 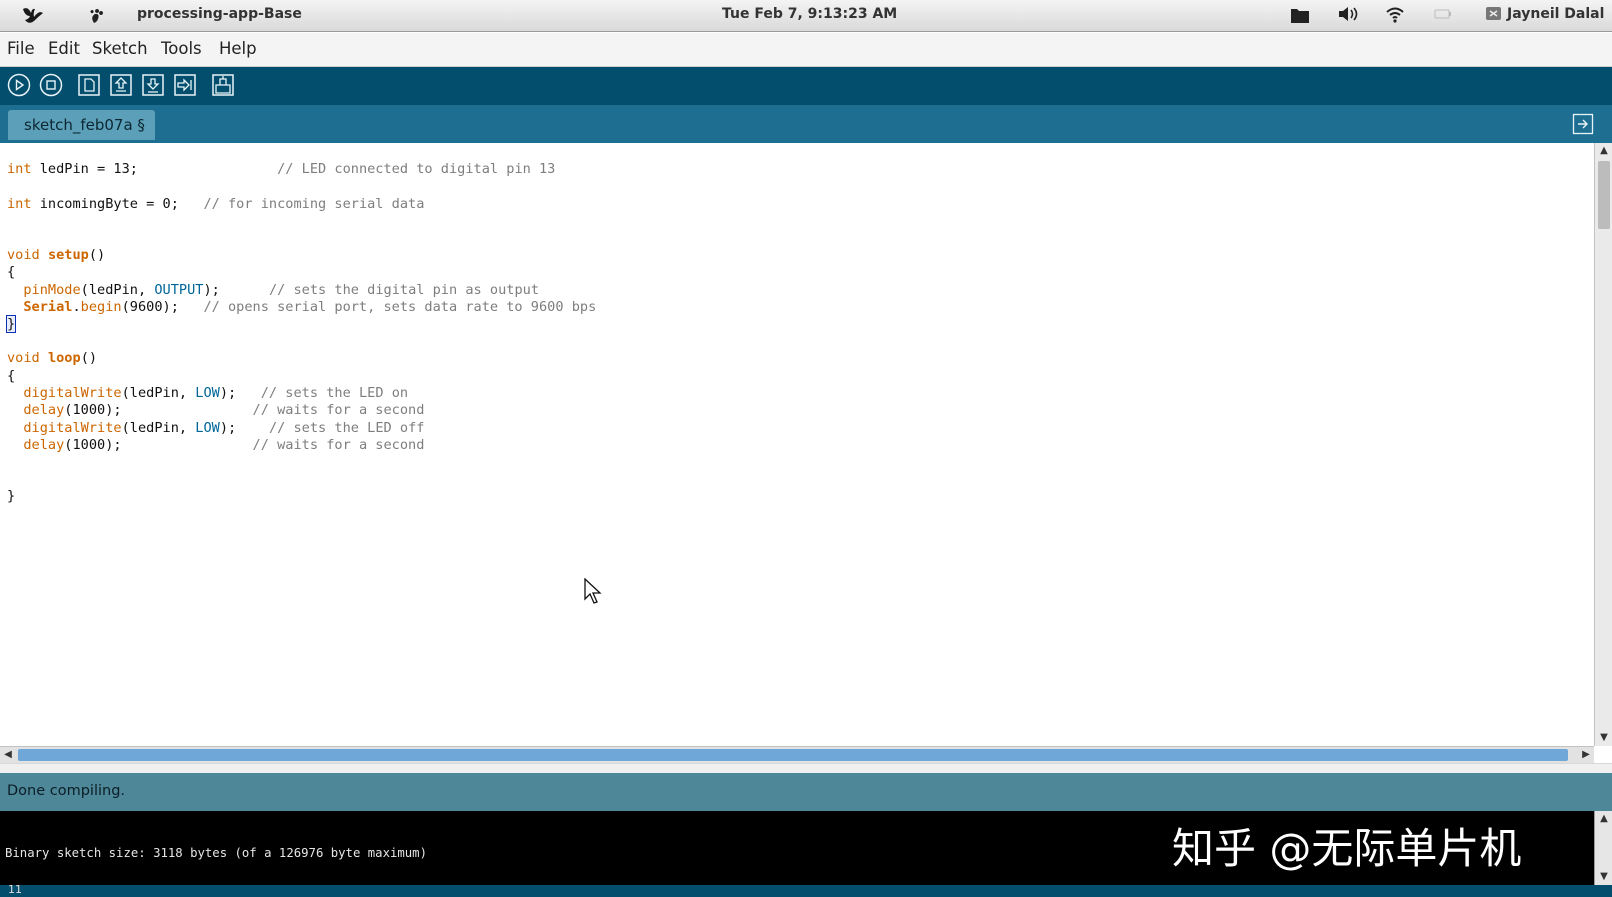 I want to click on tab-menu-icon, so click(x=1583, y=124).